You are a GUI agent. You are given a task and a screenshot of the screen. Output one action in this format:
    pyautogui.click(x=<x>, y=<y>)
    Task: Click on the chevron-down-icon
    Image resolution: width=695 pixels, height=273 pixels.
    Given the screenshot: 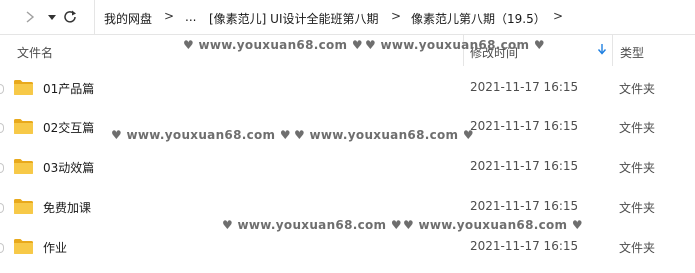 What is the action you would take?
    pyautogui.click(x=52, y=17)
    